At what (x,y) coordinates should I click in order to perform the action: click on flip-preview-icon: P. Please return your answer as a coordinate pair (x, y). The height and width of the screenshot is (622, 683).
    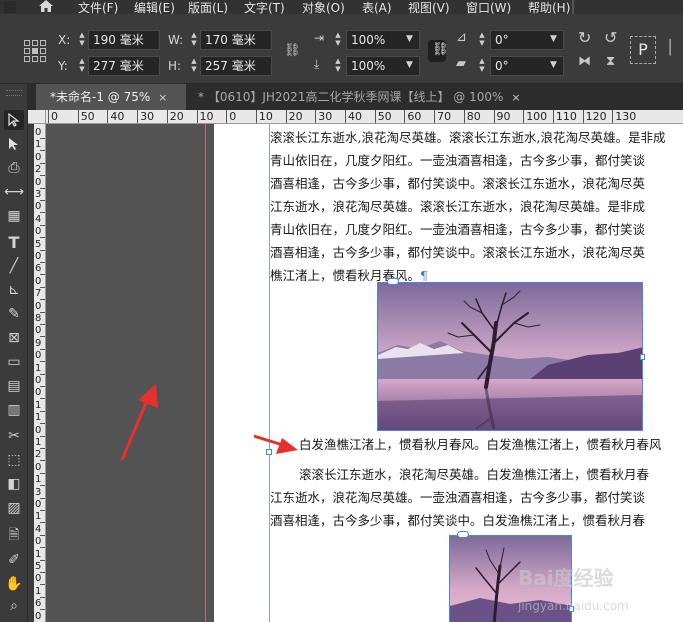
    Looking at the image, I should click on (643, 50).